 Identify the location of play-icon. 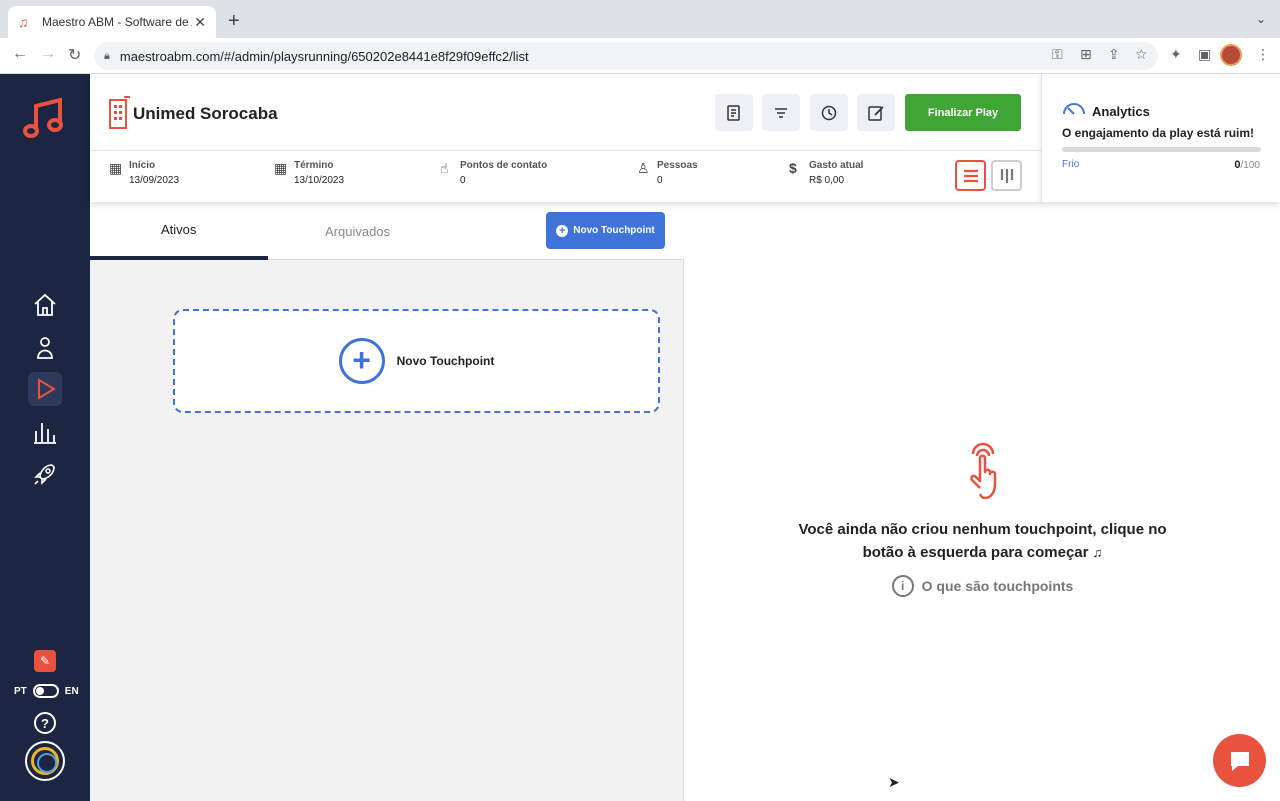
(45, 389).